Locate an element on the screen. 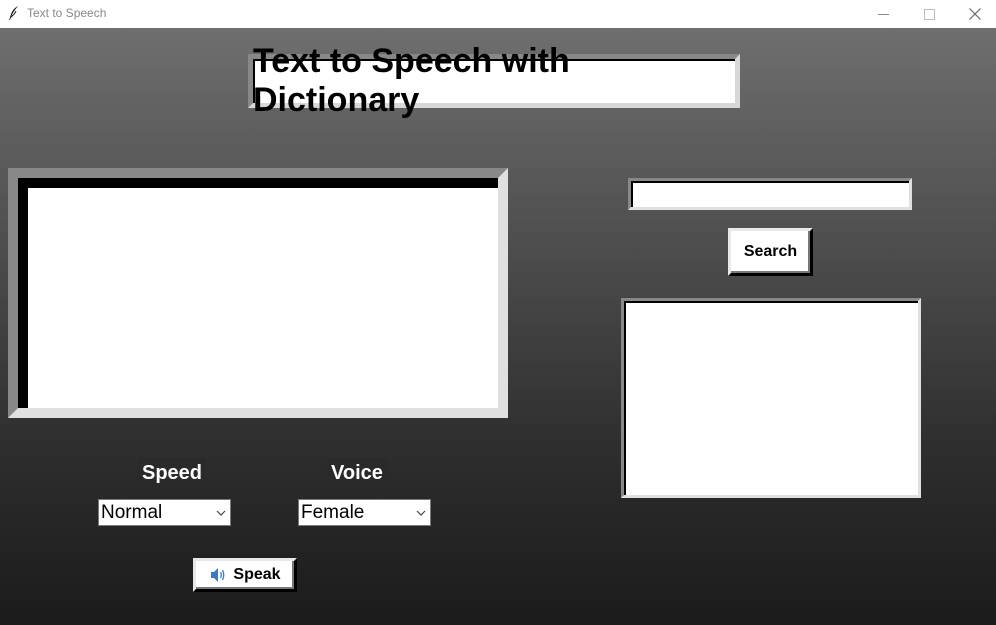 The height and width of the screenshot is (625, 996). voice-selected-value: Female is located at coordinates (333, 512).